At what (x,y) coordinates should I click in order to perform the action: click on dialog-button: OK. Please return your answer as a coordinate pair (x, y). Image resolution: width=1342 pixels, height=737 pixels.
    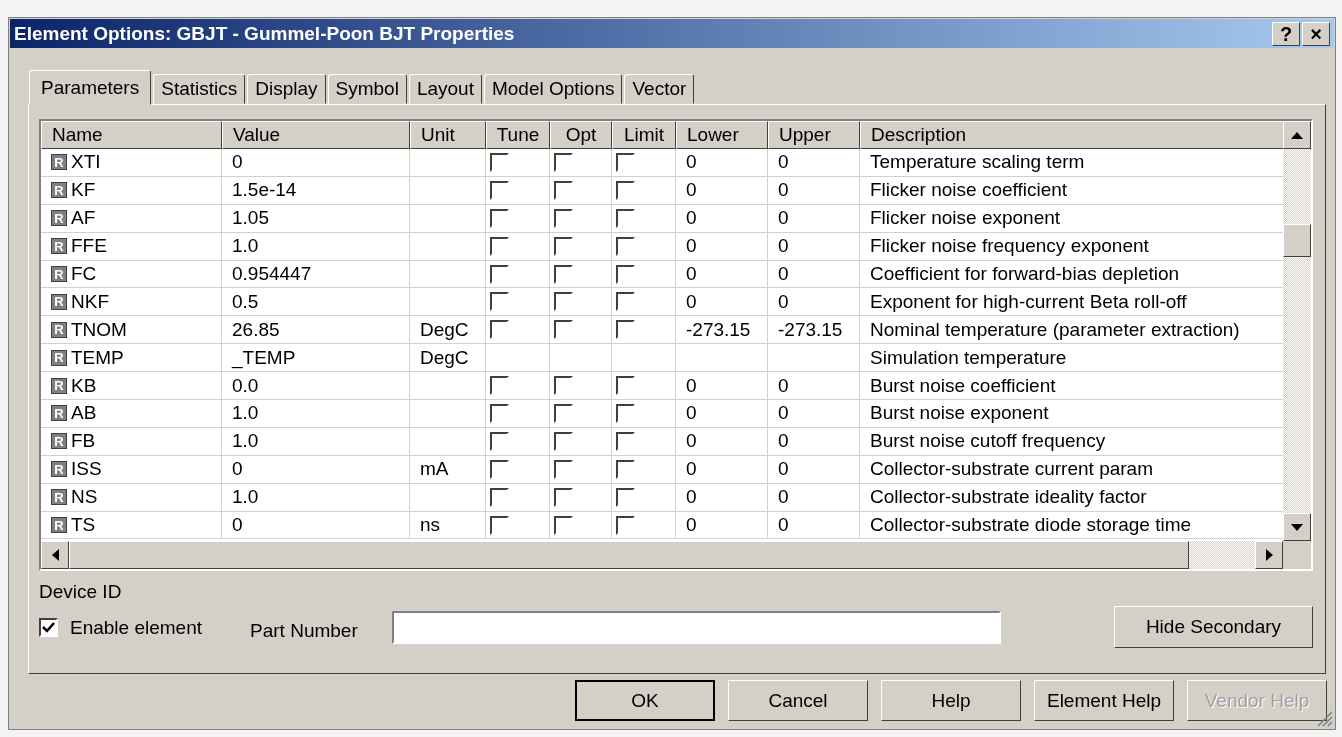
    Looking at the image, I should click on (645, 700).